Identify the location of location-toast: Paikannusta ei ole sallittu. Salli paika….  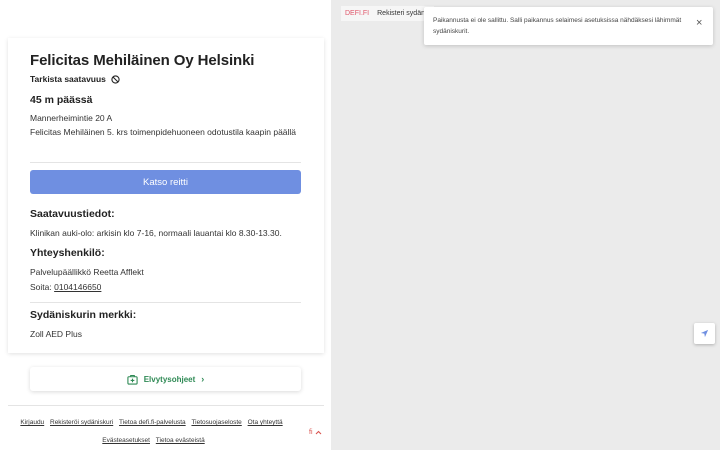
(568, 26).